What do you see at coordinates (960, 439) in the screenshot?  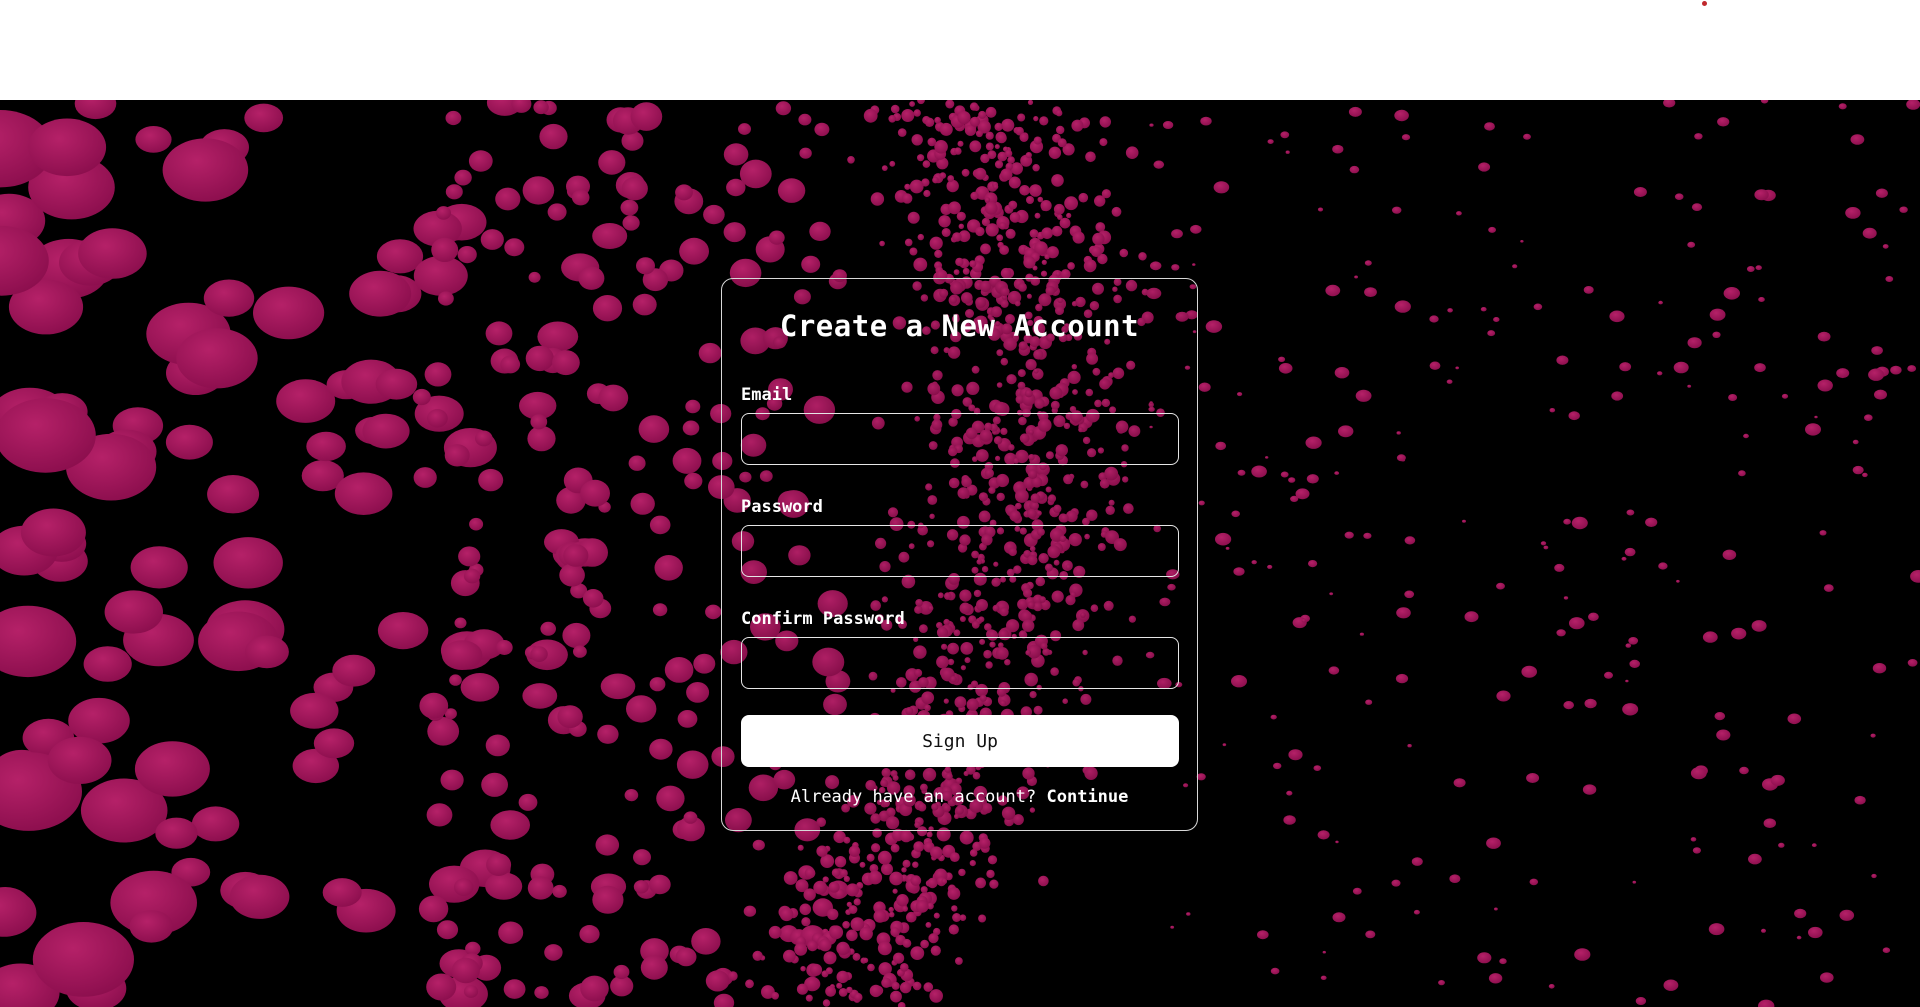 I see `email-field` at bounding box center [960, 439].